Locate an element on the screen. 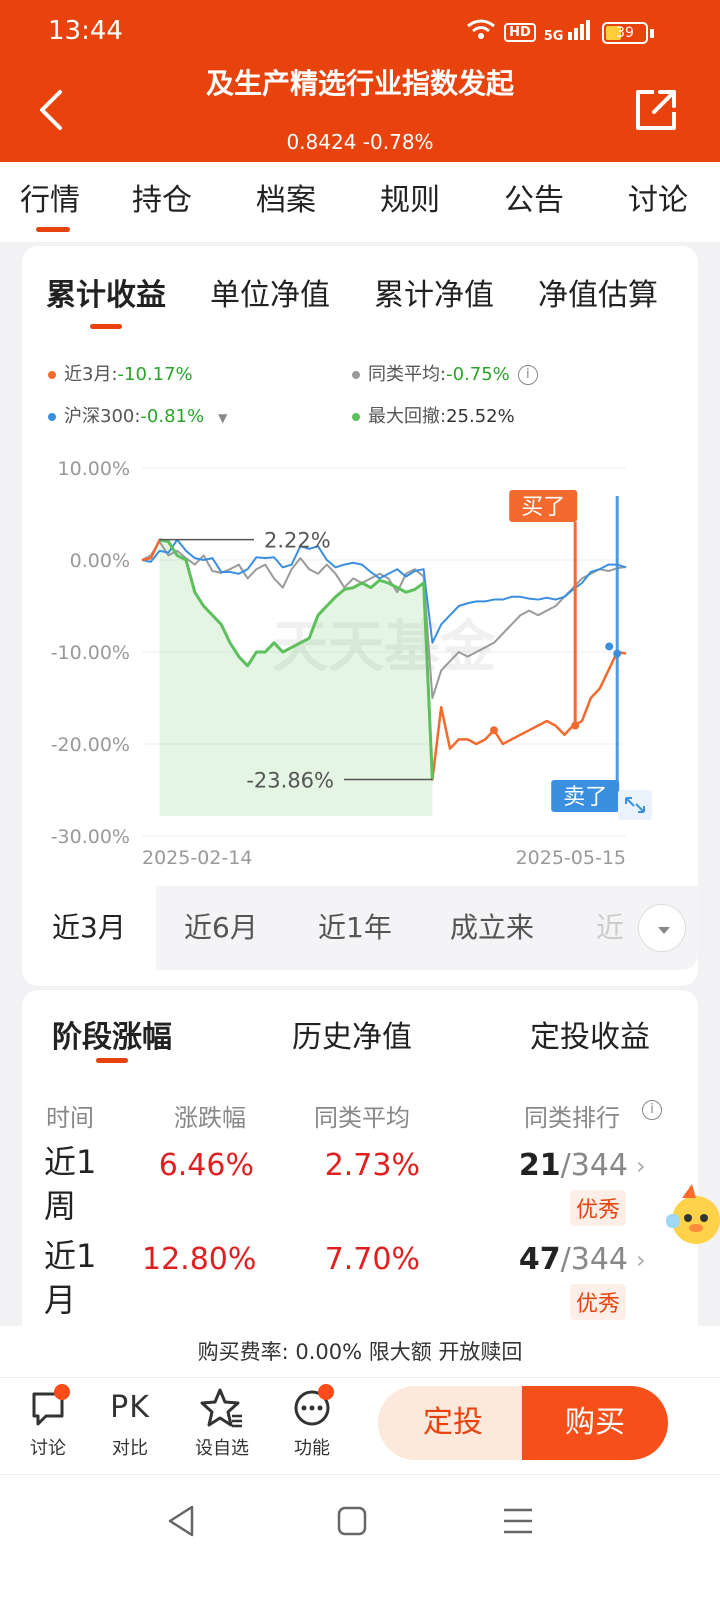 Image resolution: width=720 pixels, height=1600 pixels. discuss-button: 讨论 is located at coordinates (48, 1423).